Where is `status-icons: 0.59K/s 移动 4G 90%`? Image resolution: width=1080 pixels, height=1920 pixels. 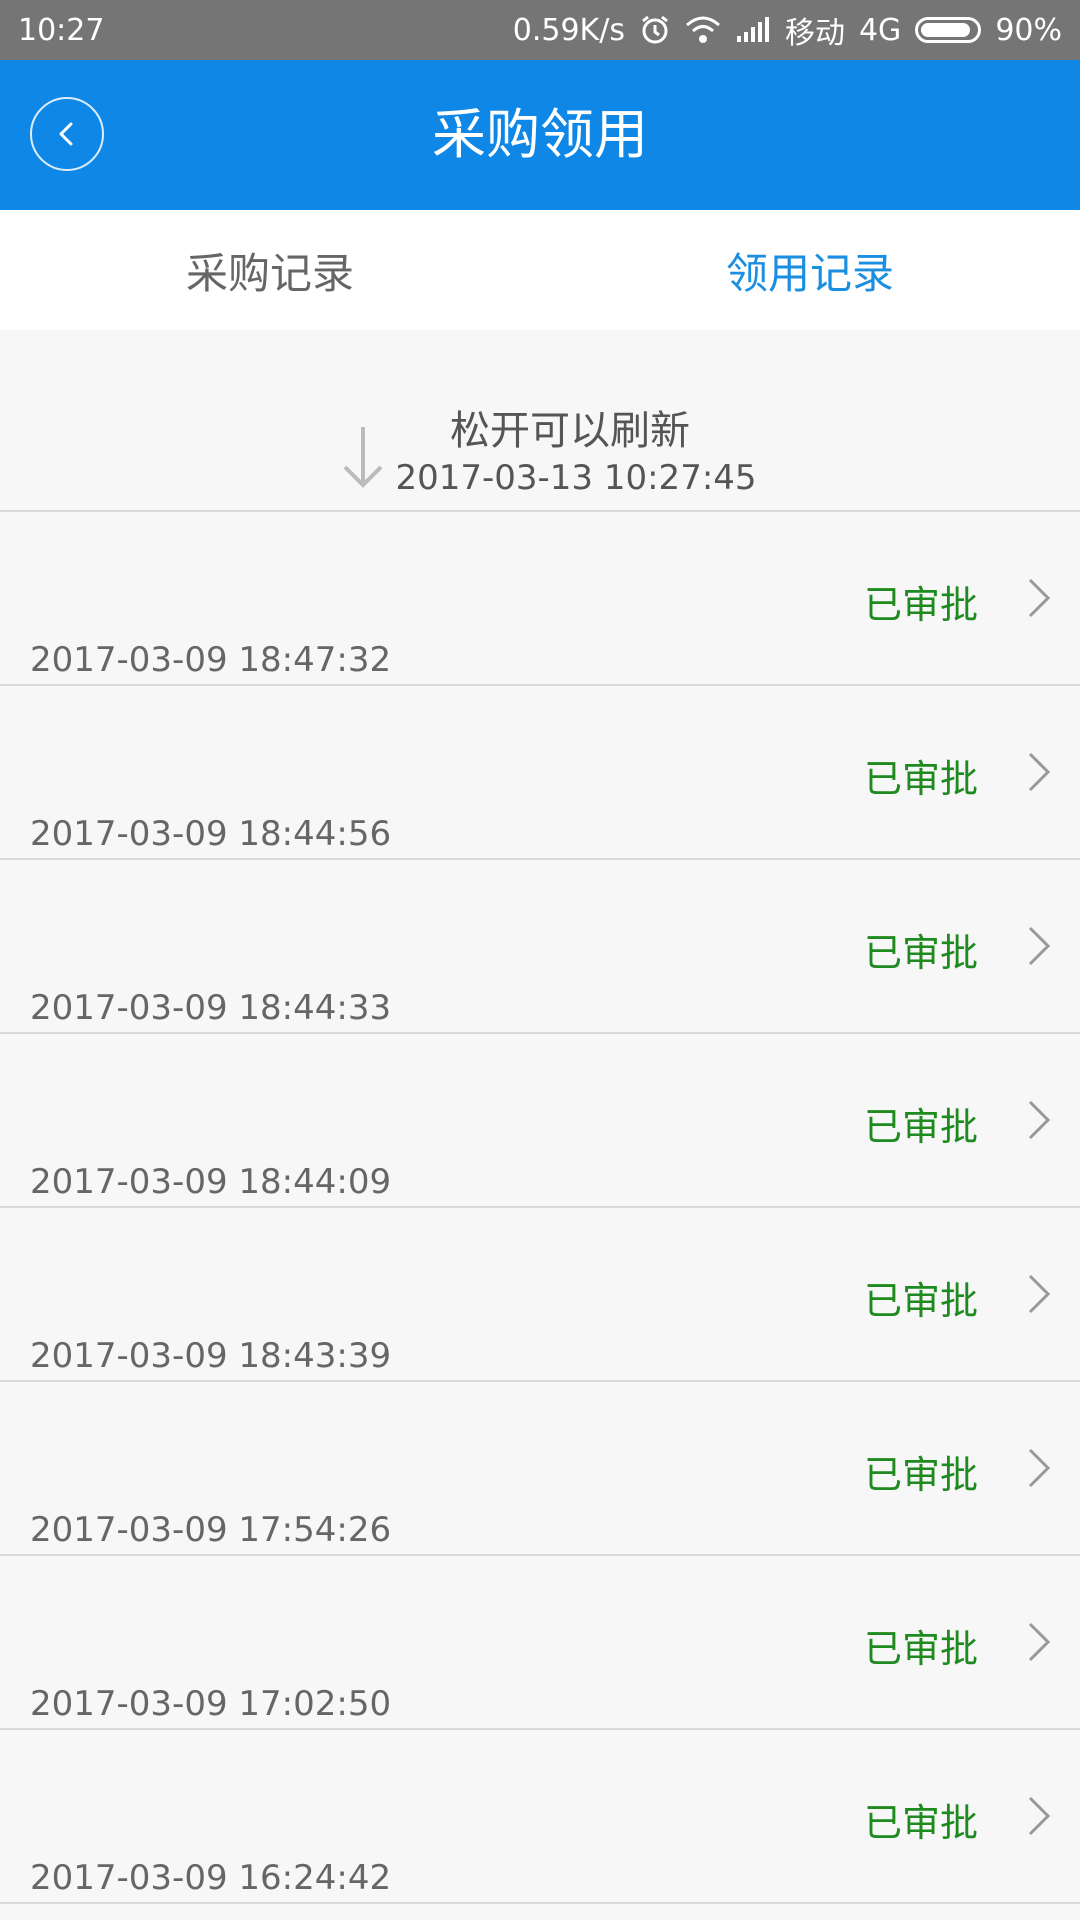
status-icons: 0.59K/s 移动 4G 90% is located at coordinates (787, 30).